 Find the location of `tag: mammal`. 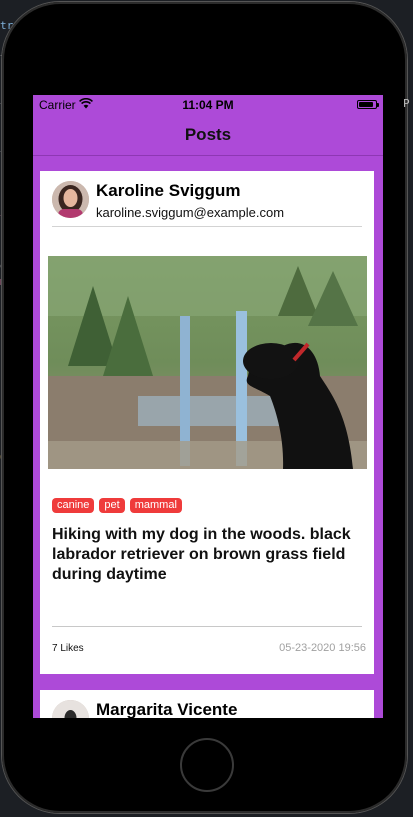

tag: mammal is located at coordinates (155, 505).